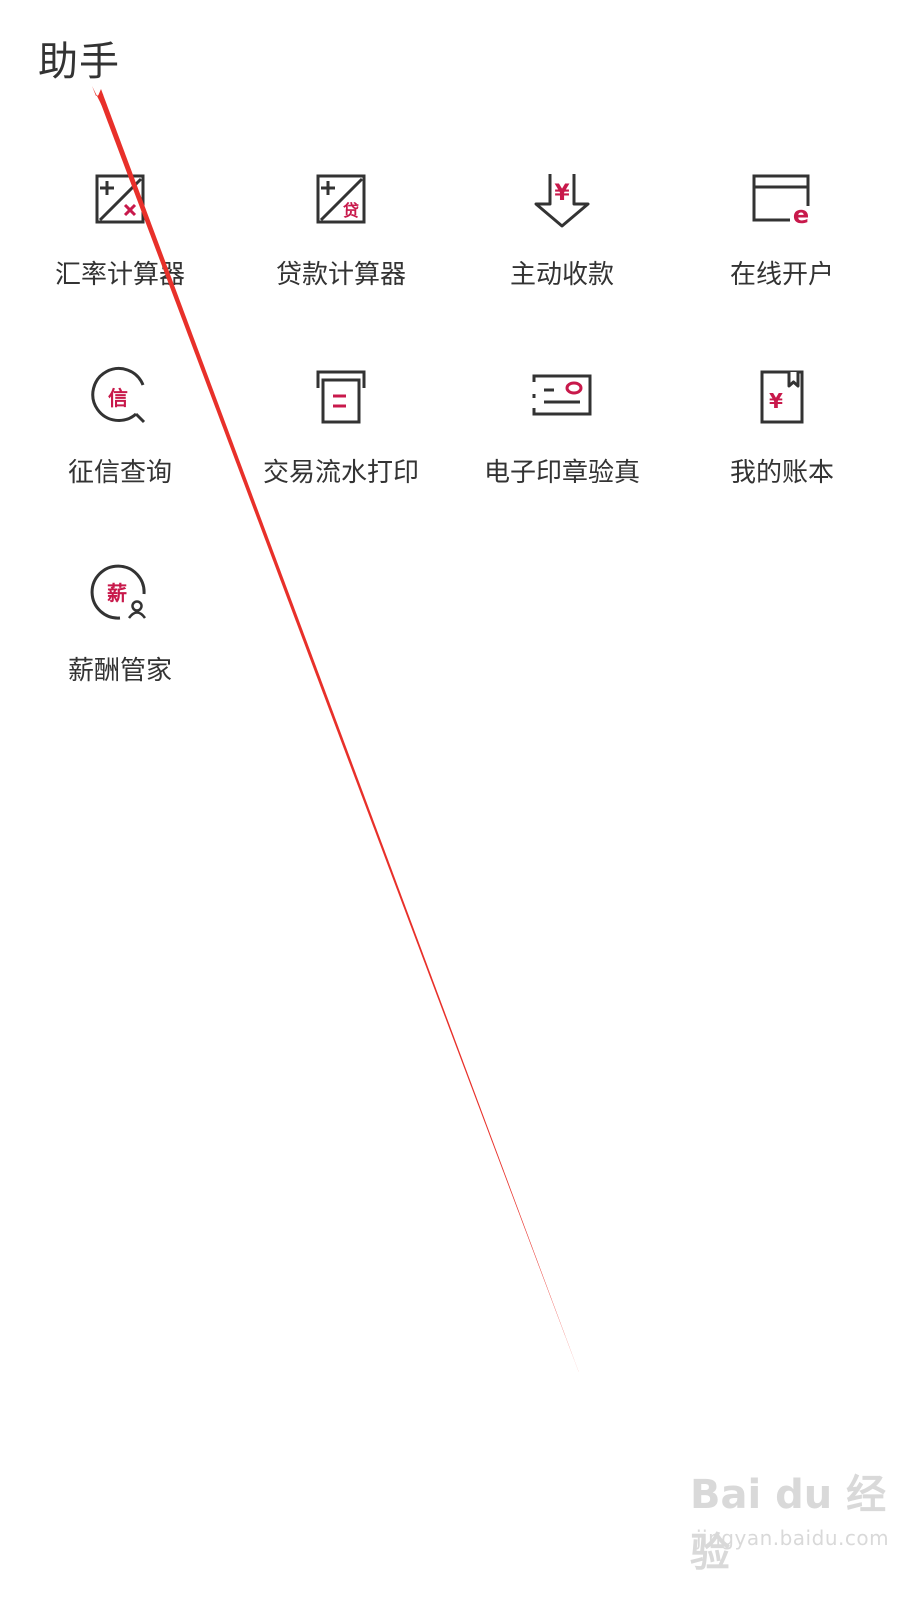 This screenshot has width=922, height=1600. What do you see at coordinates (120, 443) in the screenshot?
I see `service-tile-credit-query: 信 征信查询` at bounding box center [120, 443].